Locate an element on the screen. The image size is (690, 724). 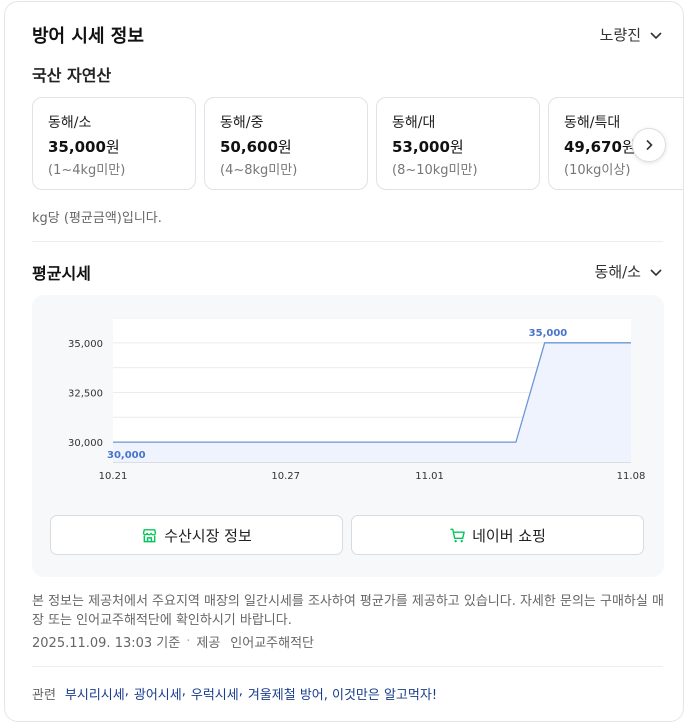
naver-shopping-button: 네이버 쇼핑 is located at coordinates (497, 535).